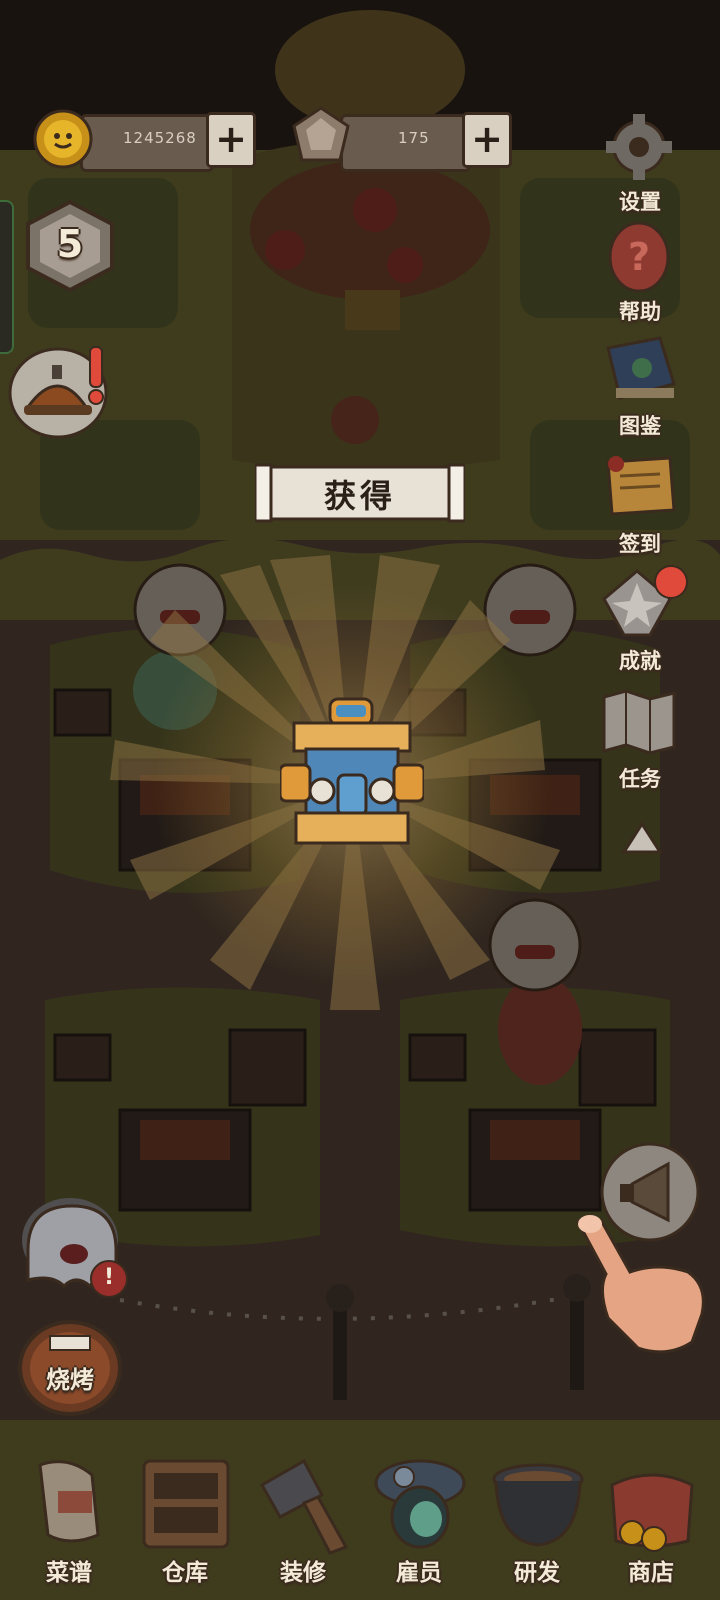  What do you see at coordinates (359, 496) in the screenshot?
I see `popup-title: 获得` at bounding box center [359, 496].